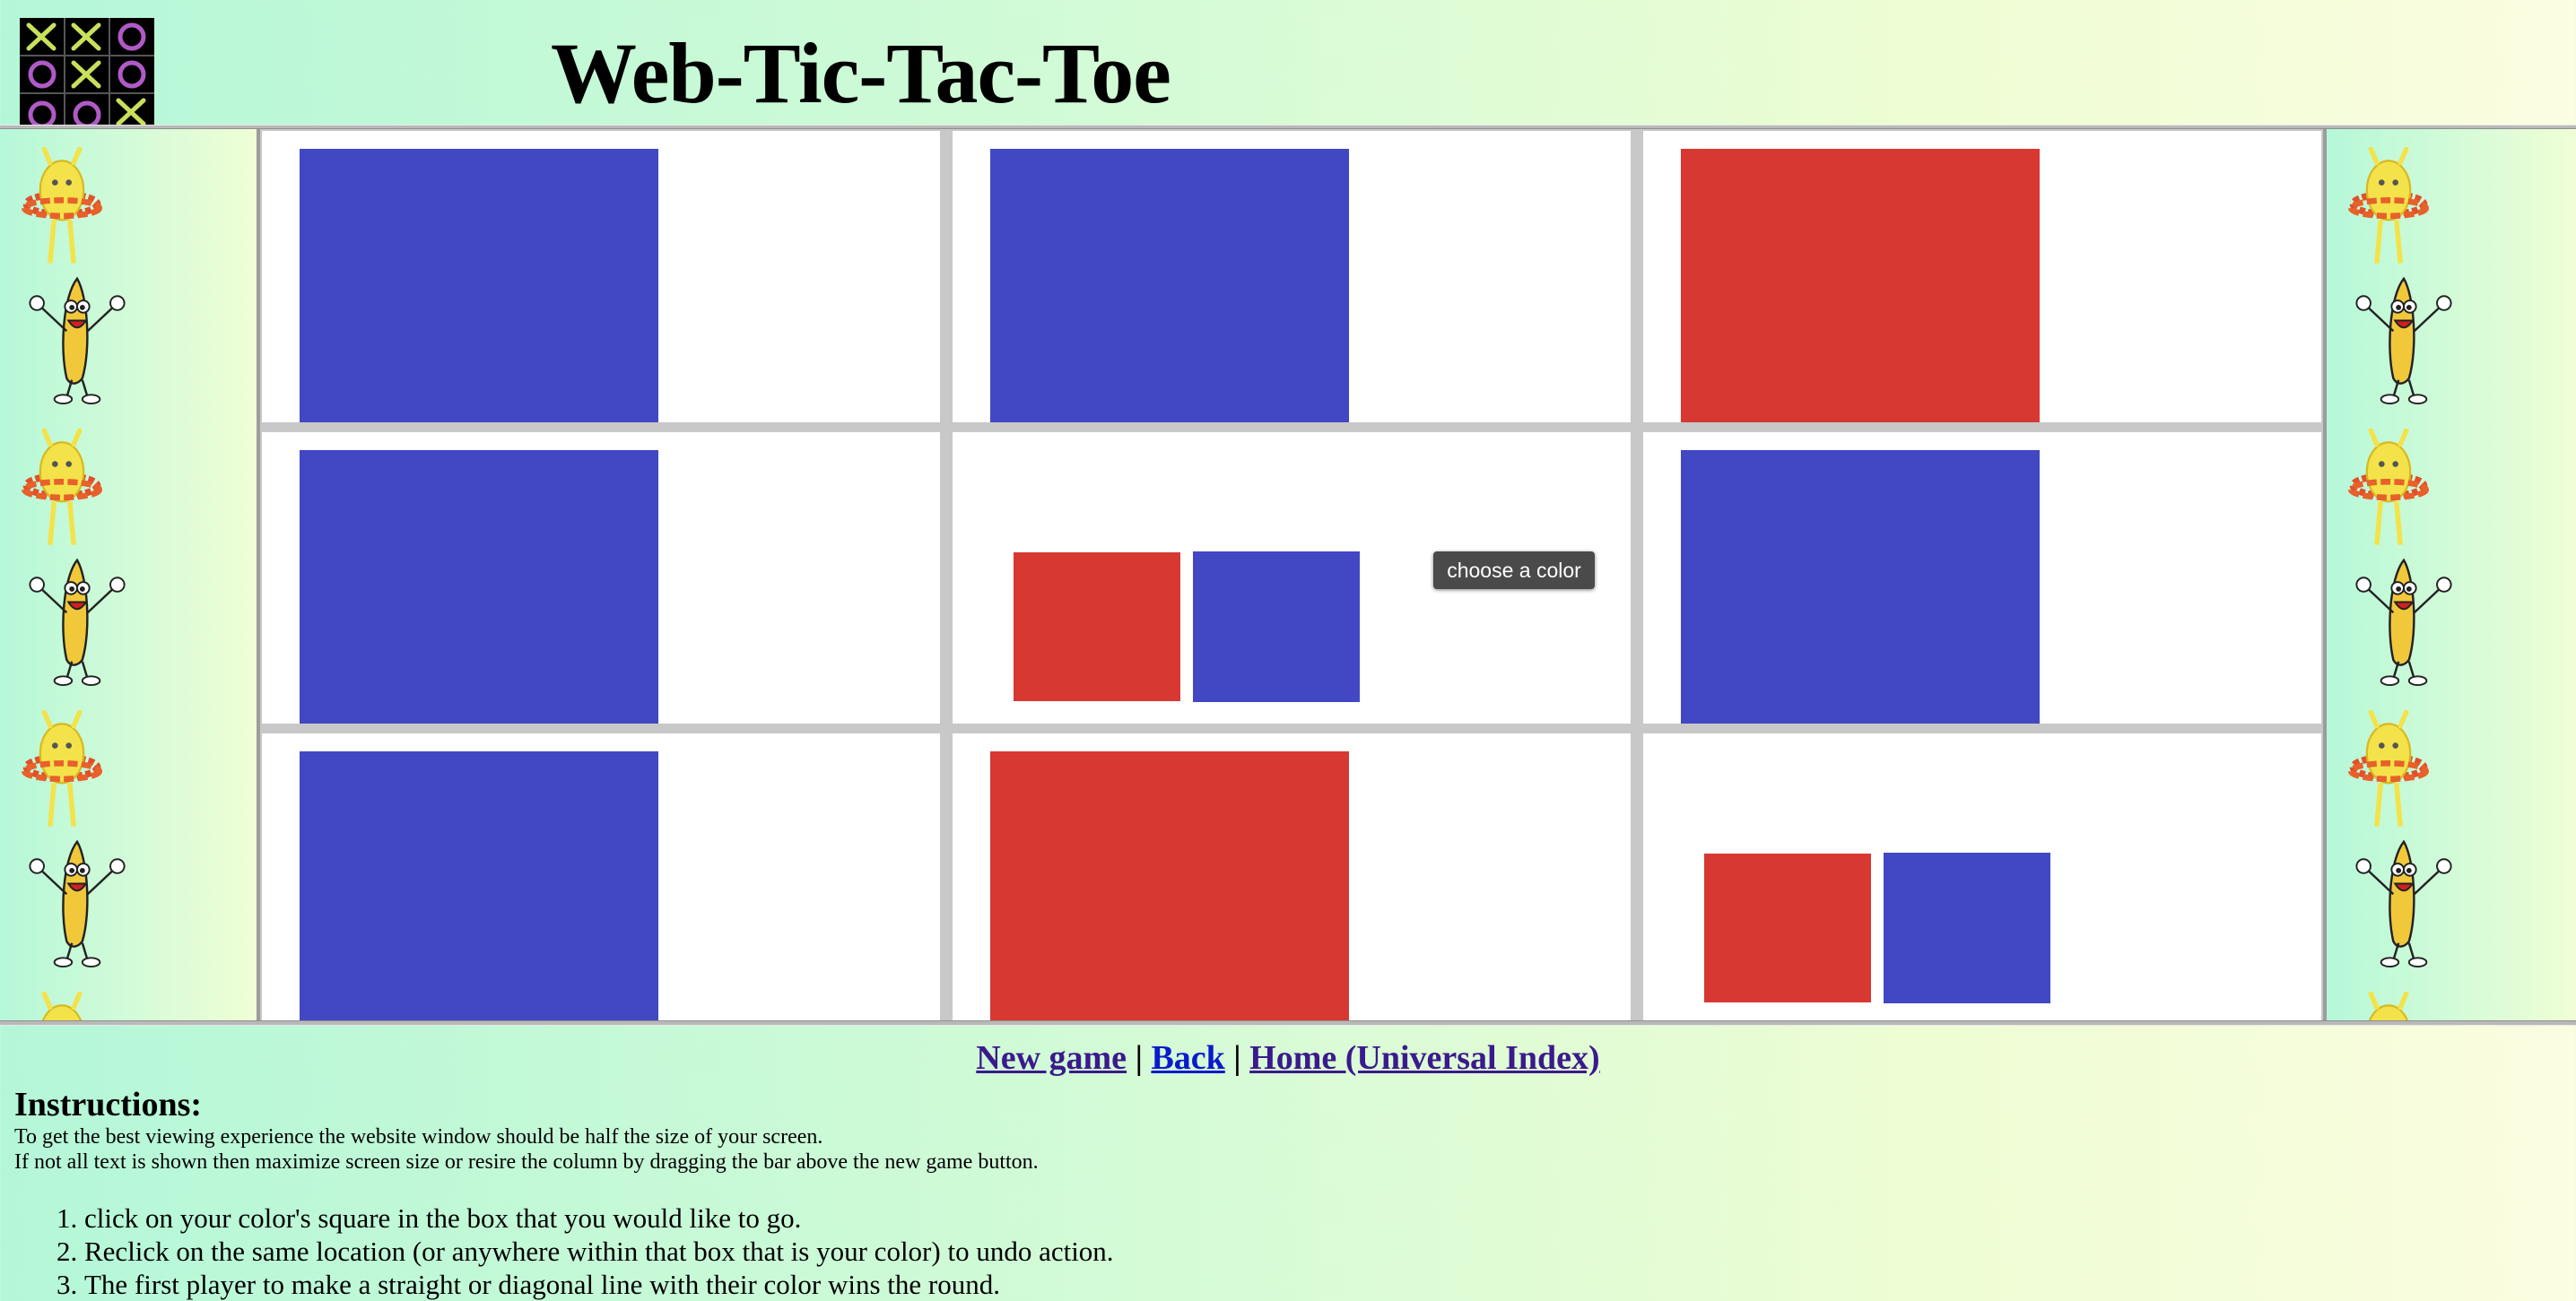  Describe the element at coordinates (1288, 1023) in the screenshot. I see `resize-bar` at that location.